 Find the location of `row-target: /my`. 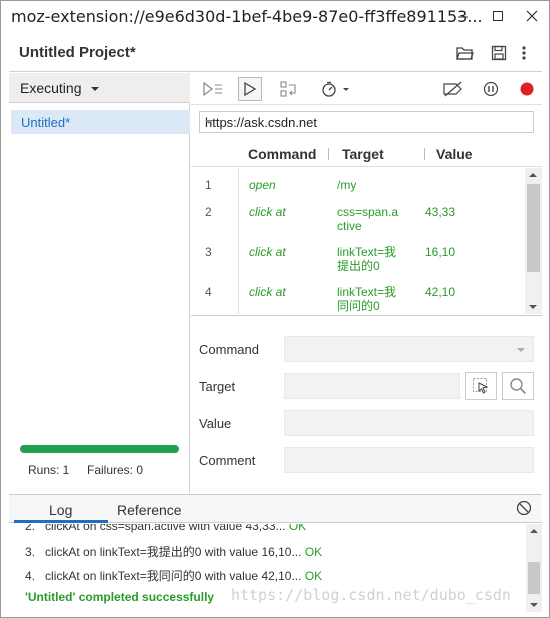

row-target: /my is located at coordinates (347, 185).